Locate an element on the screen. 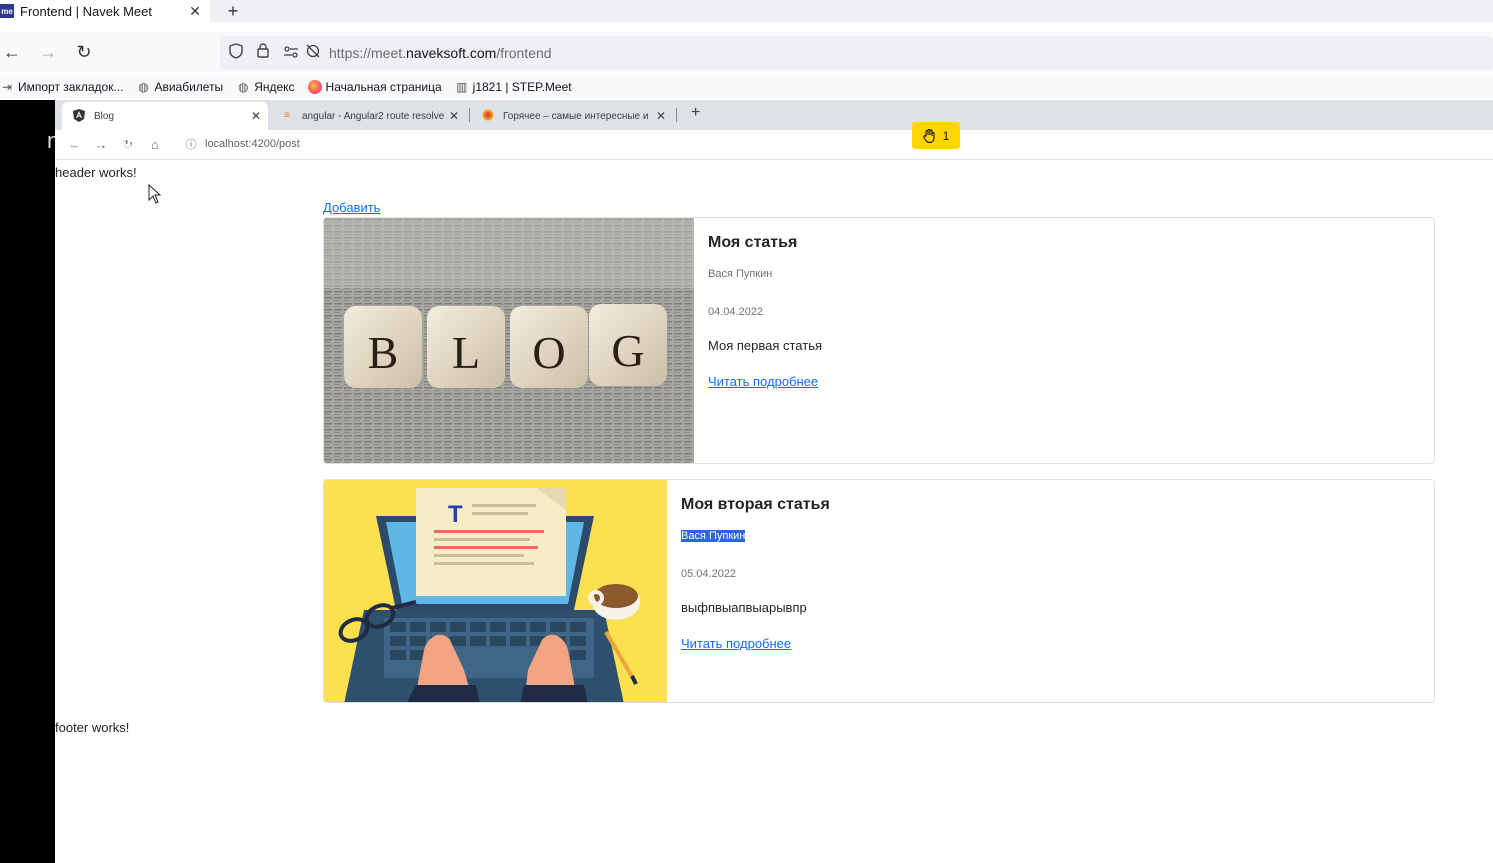 The width and height of the screenshot is (1493, 863). inner-tab-angular: ≡ angular - Angular2 route resolve ✕ is located at coordinates (368, 116).